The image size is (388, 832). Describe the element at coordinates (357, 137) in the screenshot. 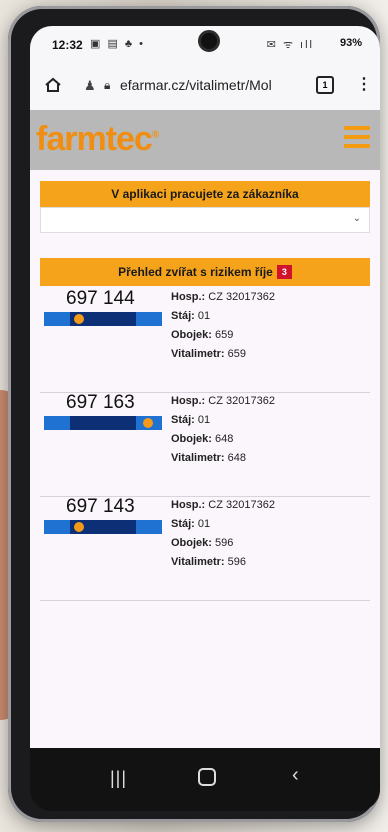

I see `hamburger-menu-icon` at that location.